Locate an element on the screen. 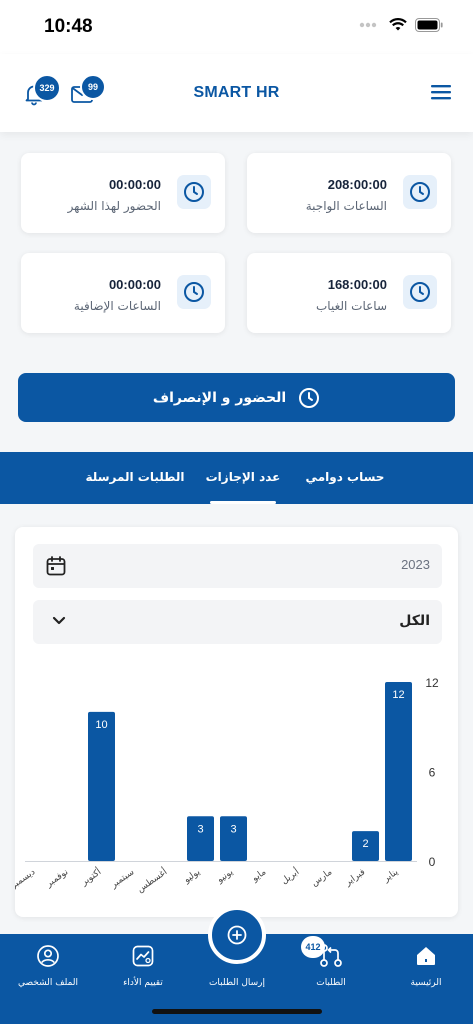 The image size is (473, 1024). status-time: 10:48 is located at coordinates (68, 26).